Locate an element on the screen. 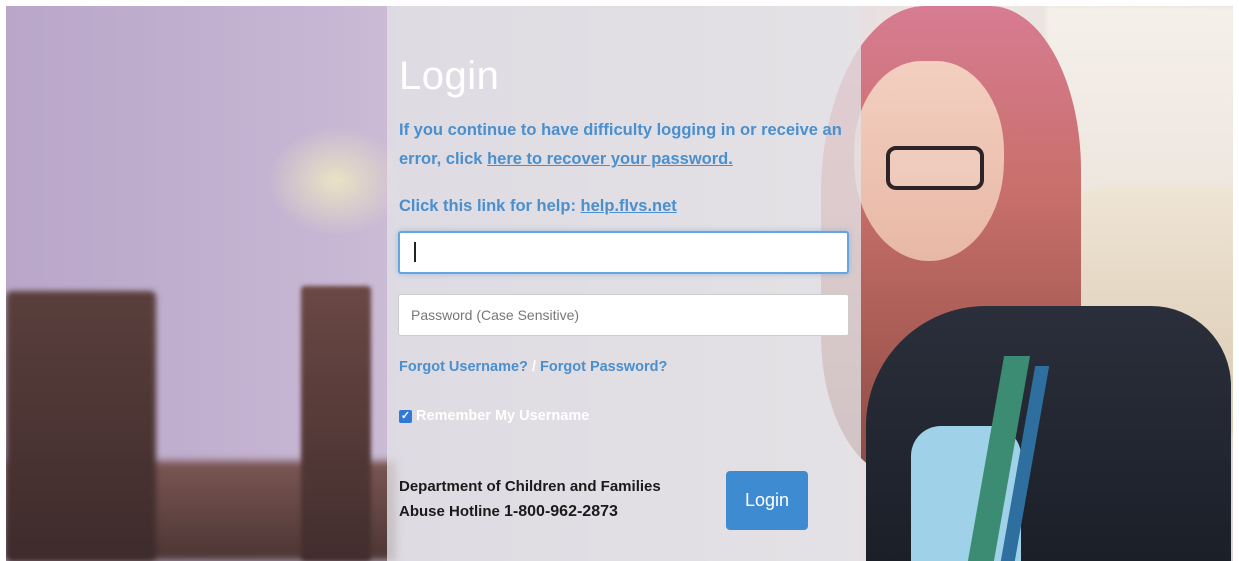 This screenshot has height=561, width=1239. recover-password-link: here to recover your password. is located at coordinates (610, 159).